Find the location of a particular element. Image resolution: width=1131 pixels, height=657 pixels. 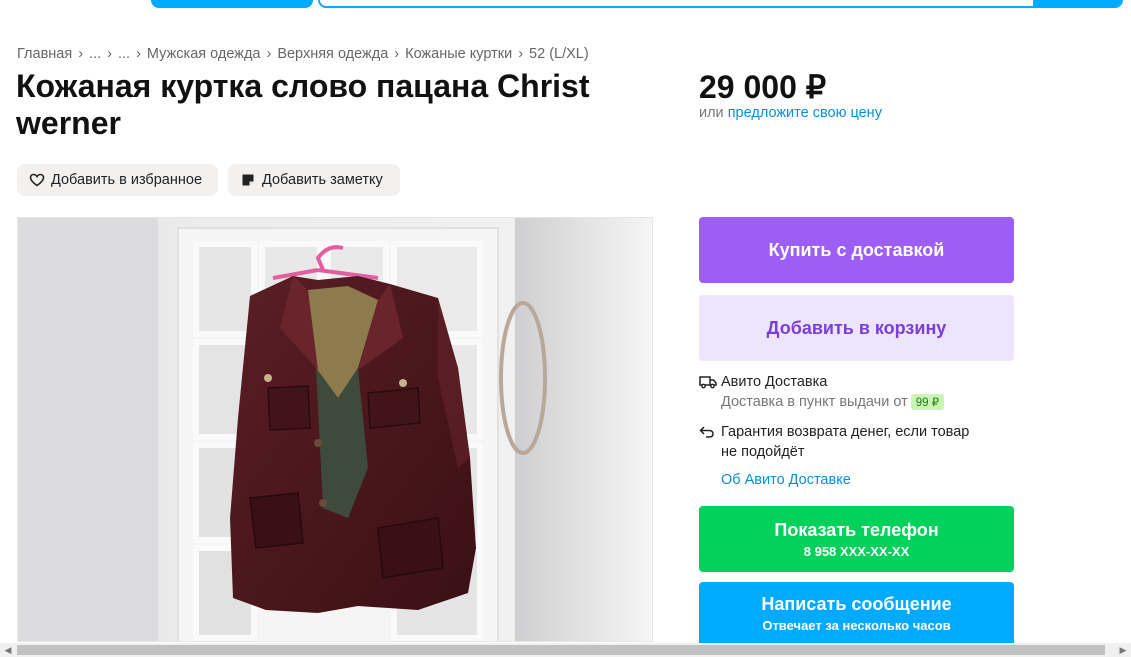

response-time-text: Отвечает за несколько часов is located at coordinates (856, 625).